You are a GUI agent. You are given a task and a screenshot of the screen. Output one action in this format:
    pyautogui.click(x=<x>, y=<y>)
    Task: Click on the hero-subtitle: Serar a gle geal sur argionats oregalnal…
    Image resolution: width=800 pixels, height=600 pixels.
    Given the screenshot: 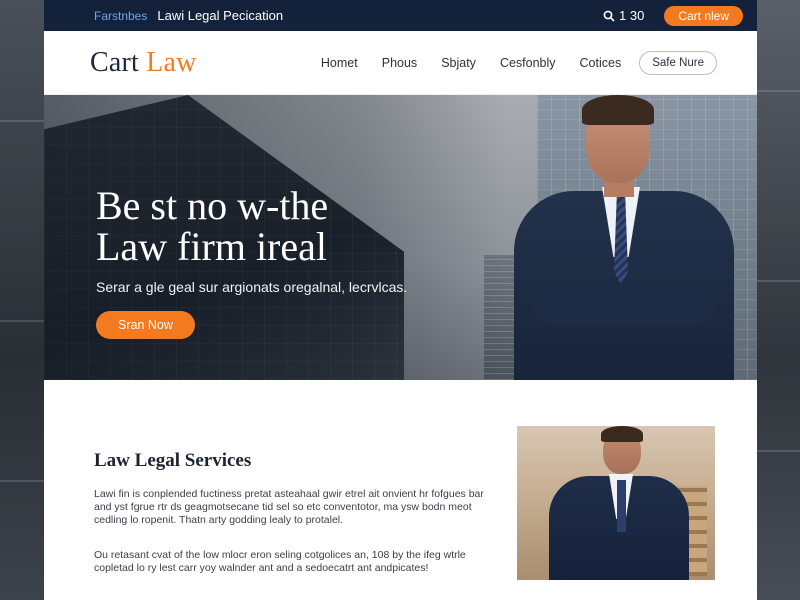 What is the action you would take?
    pyautogui.click(x=252, y=287)
    